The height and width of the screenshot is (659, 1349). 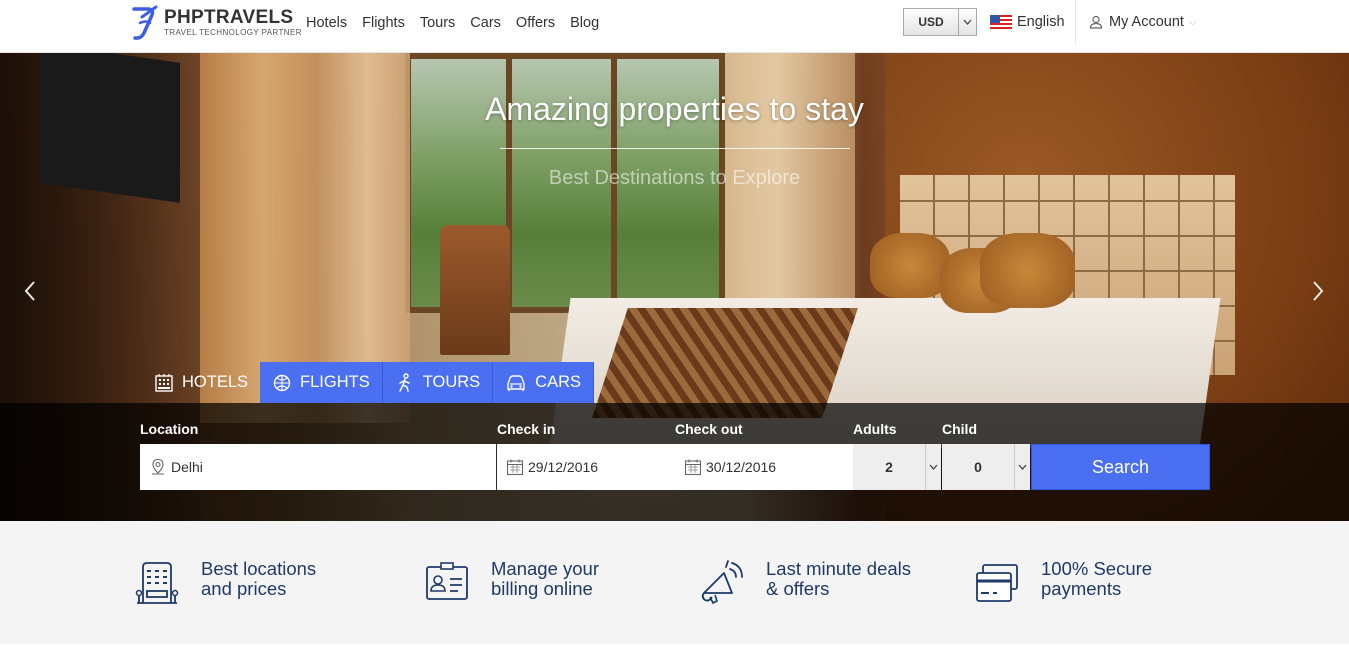 I want to click on tab-hotels: HOTELS, so click(x=200, y=382).